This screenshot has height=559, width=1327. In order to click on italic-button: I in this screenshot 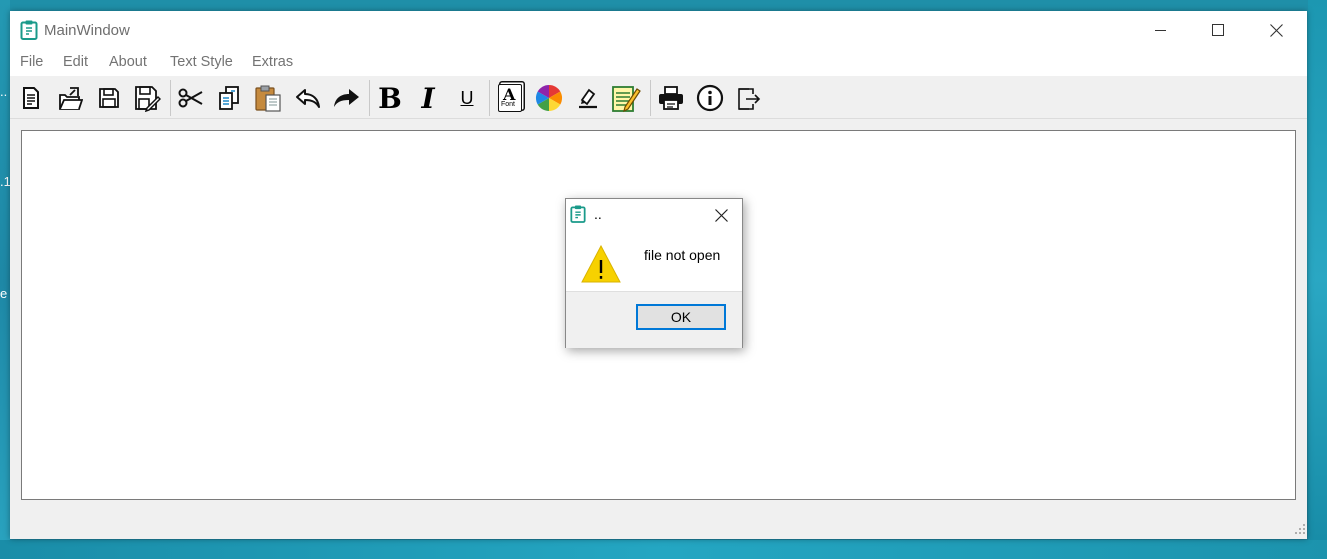, I will do `click(428, 98)`.